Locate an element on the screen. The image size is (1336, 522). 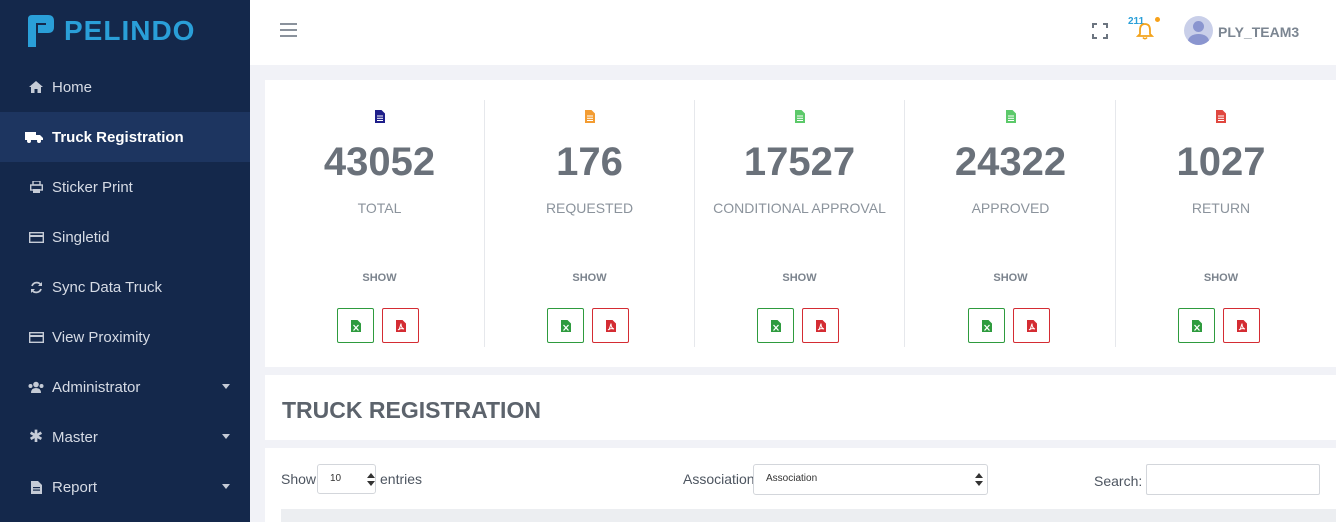
stat-label: REQUESTED is located at coordinates (589, 208).